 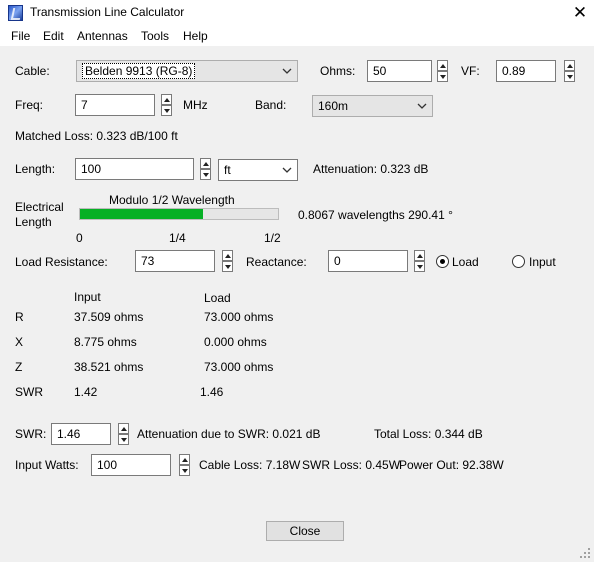 I want to click on title-bar: Transmission Line Calculator ✕, so click(x=297, y=13).